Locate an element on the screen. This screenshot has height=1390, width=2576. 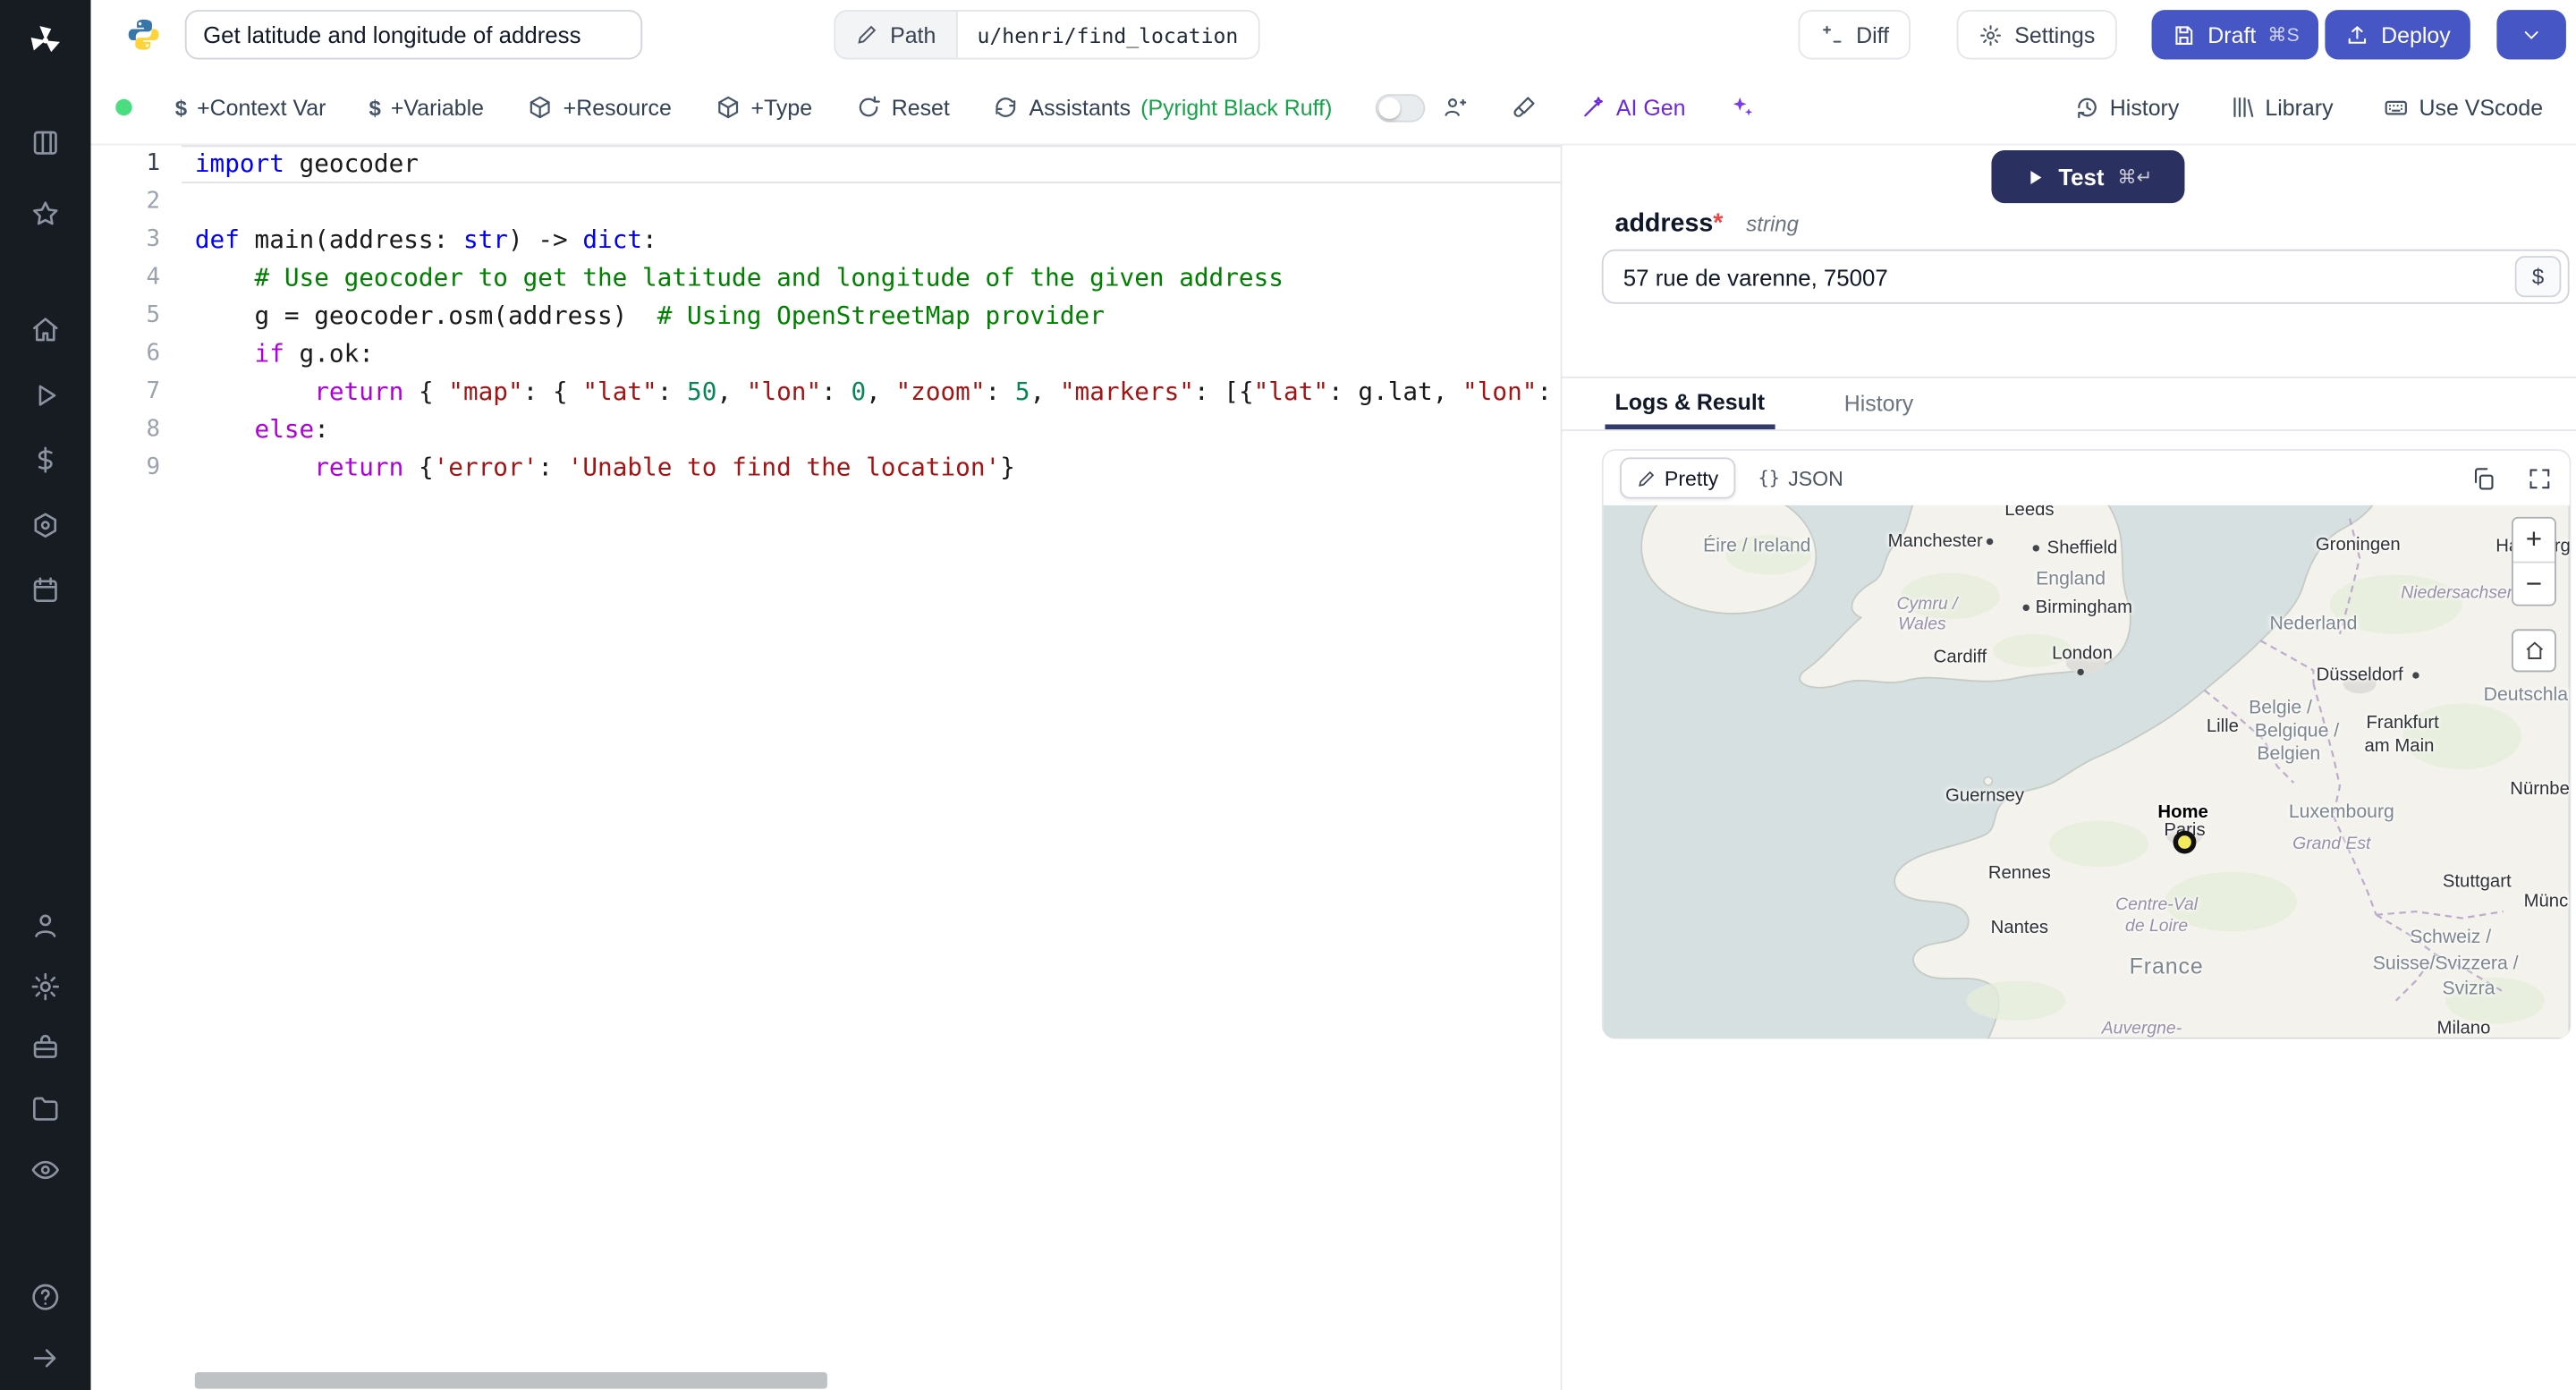
multiplayer-toggle is located at coordinates (1400, 107).